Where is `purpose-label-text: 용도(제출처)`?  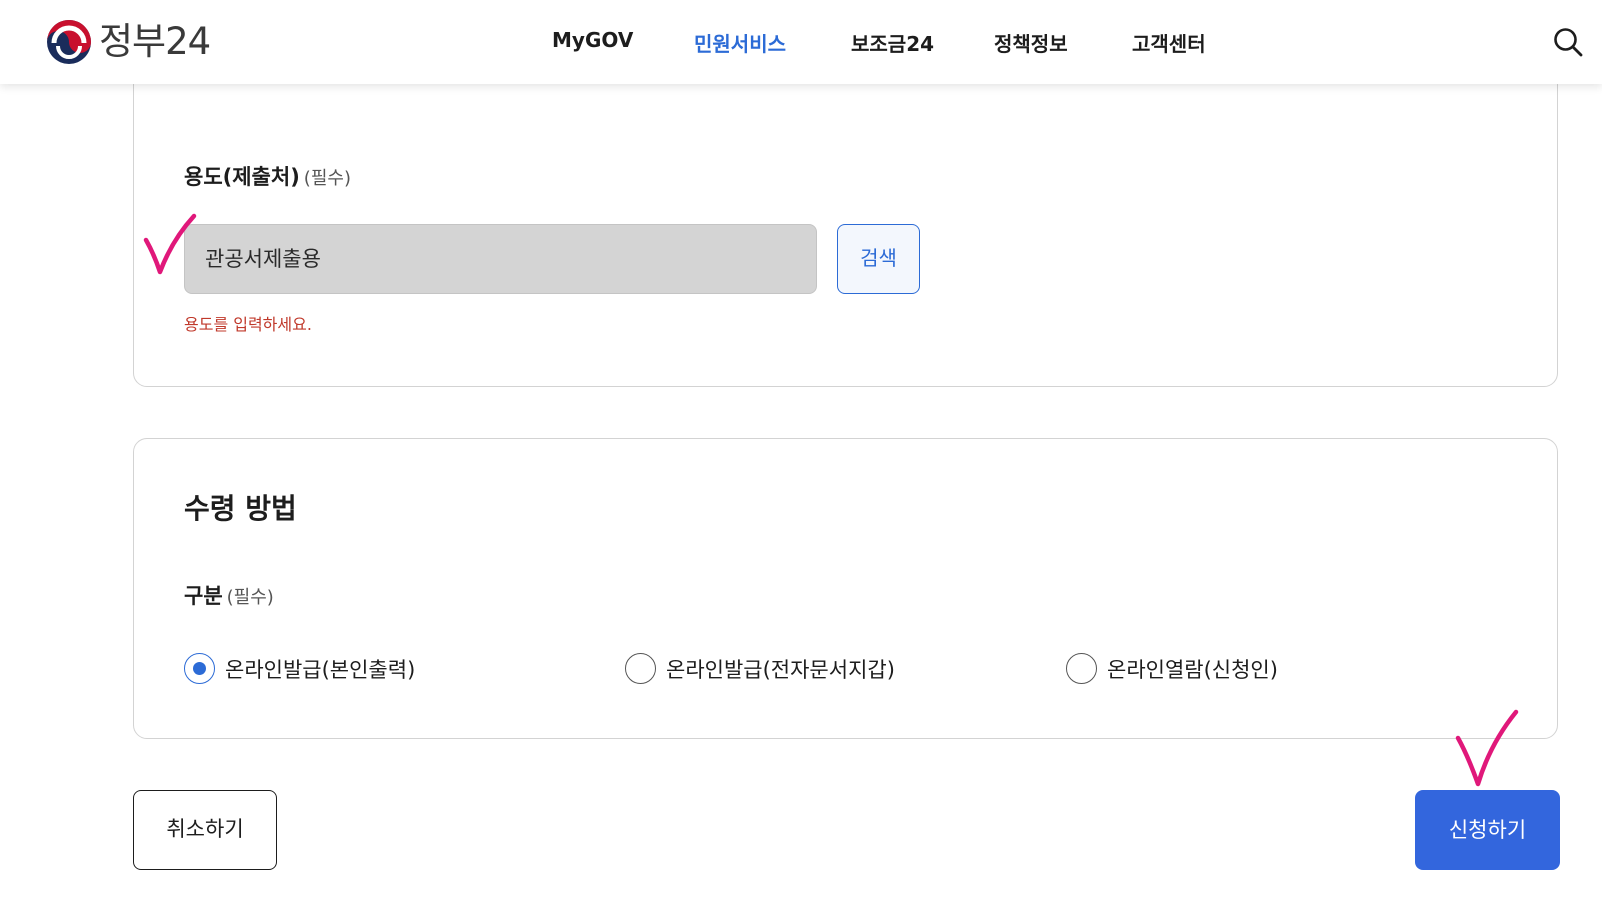
purpose-label-text: 용도(제출처) is located at coordinates (242, 177).